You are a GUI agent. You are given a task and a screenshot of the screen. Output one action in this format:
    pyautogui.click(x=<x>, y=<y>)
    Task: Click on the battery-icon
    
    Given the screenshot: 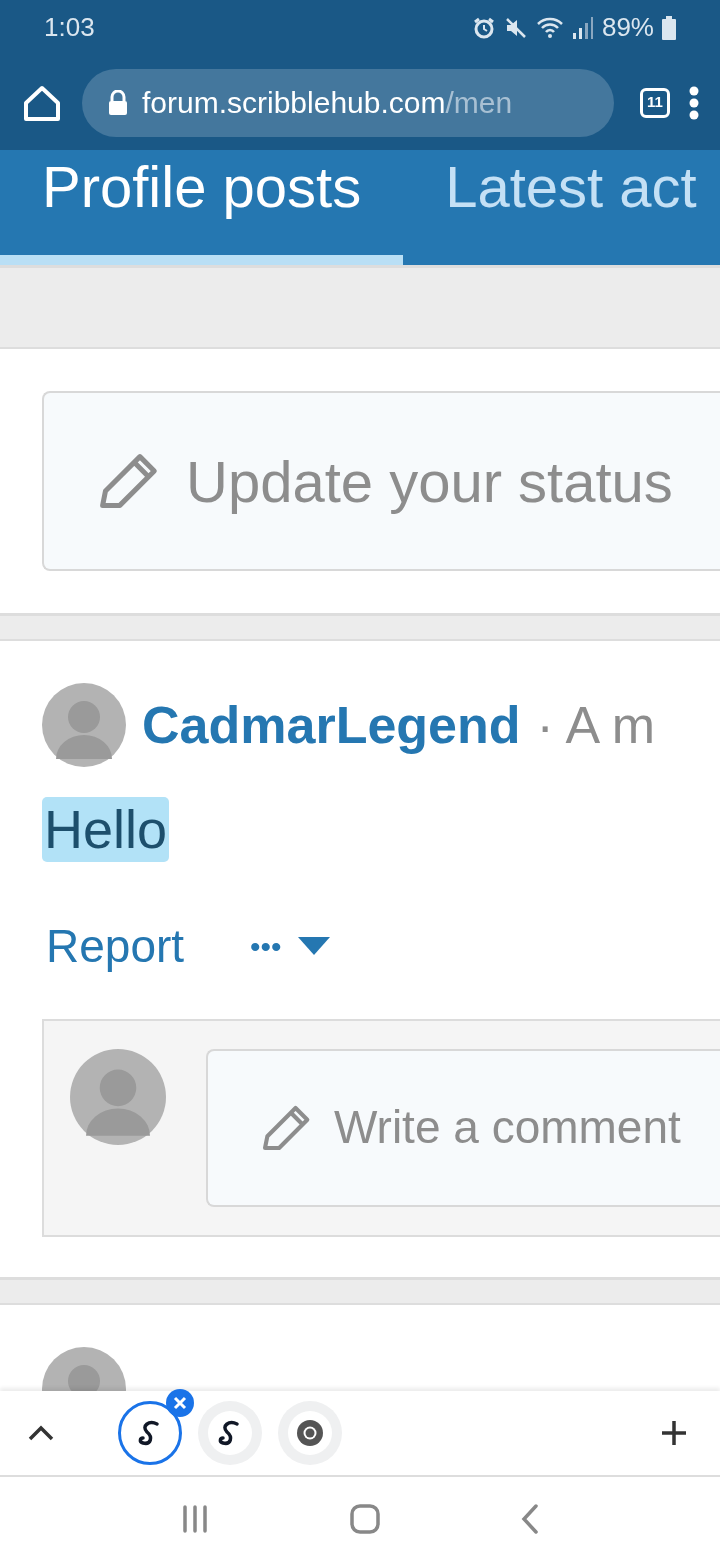 What is the action you would take?
    pyautogui.click(x=669, y=27)
    